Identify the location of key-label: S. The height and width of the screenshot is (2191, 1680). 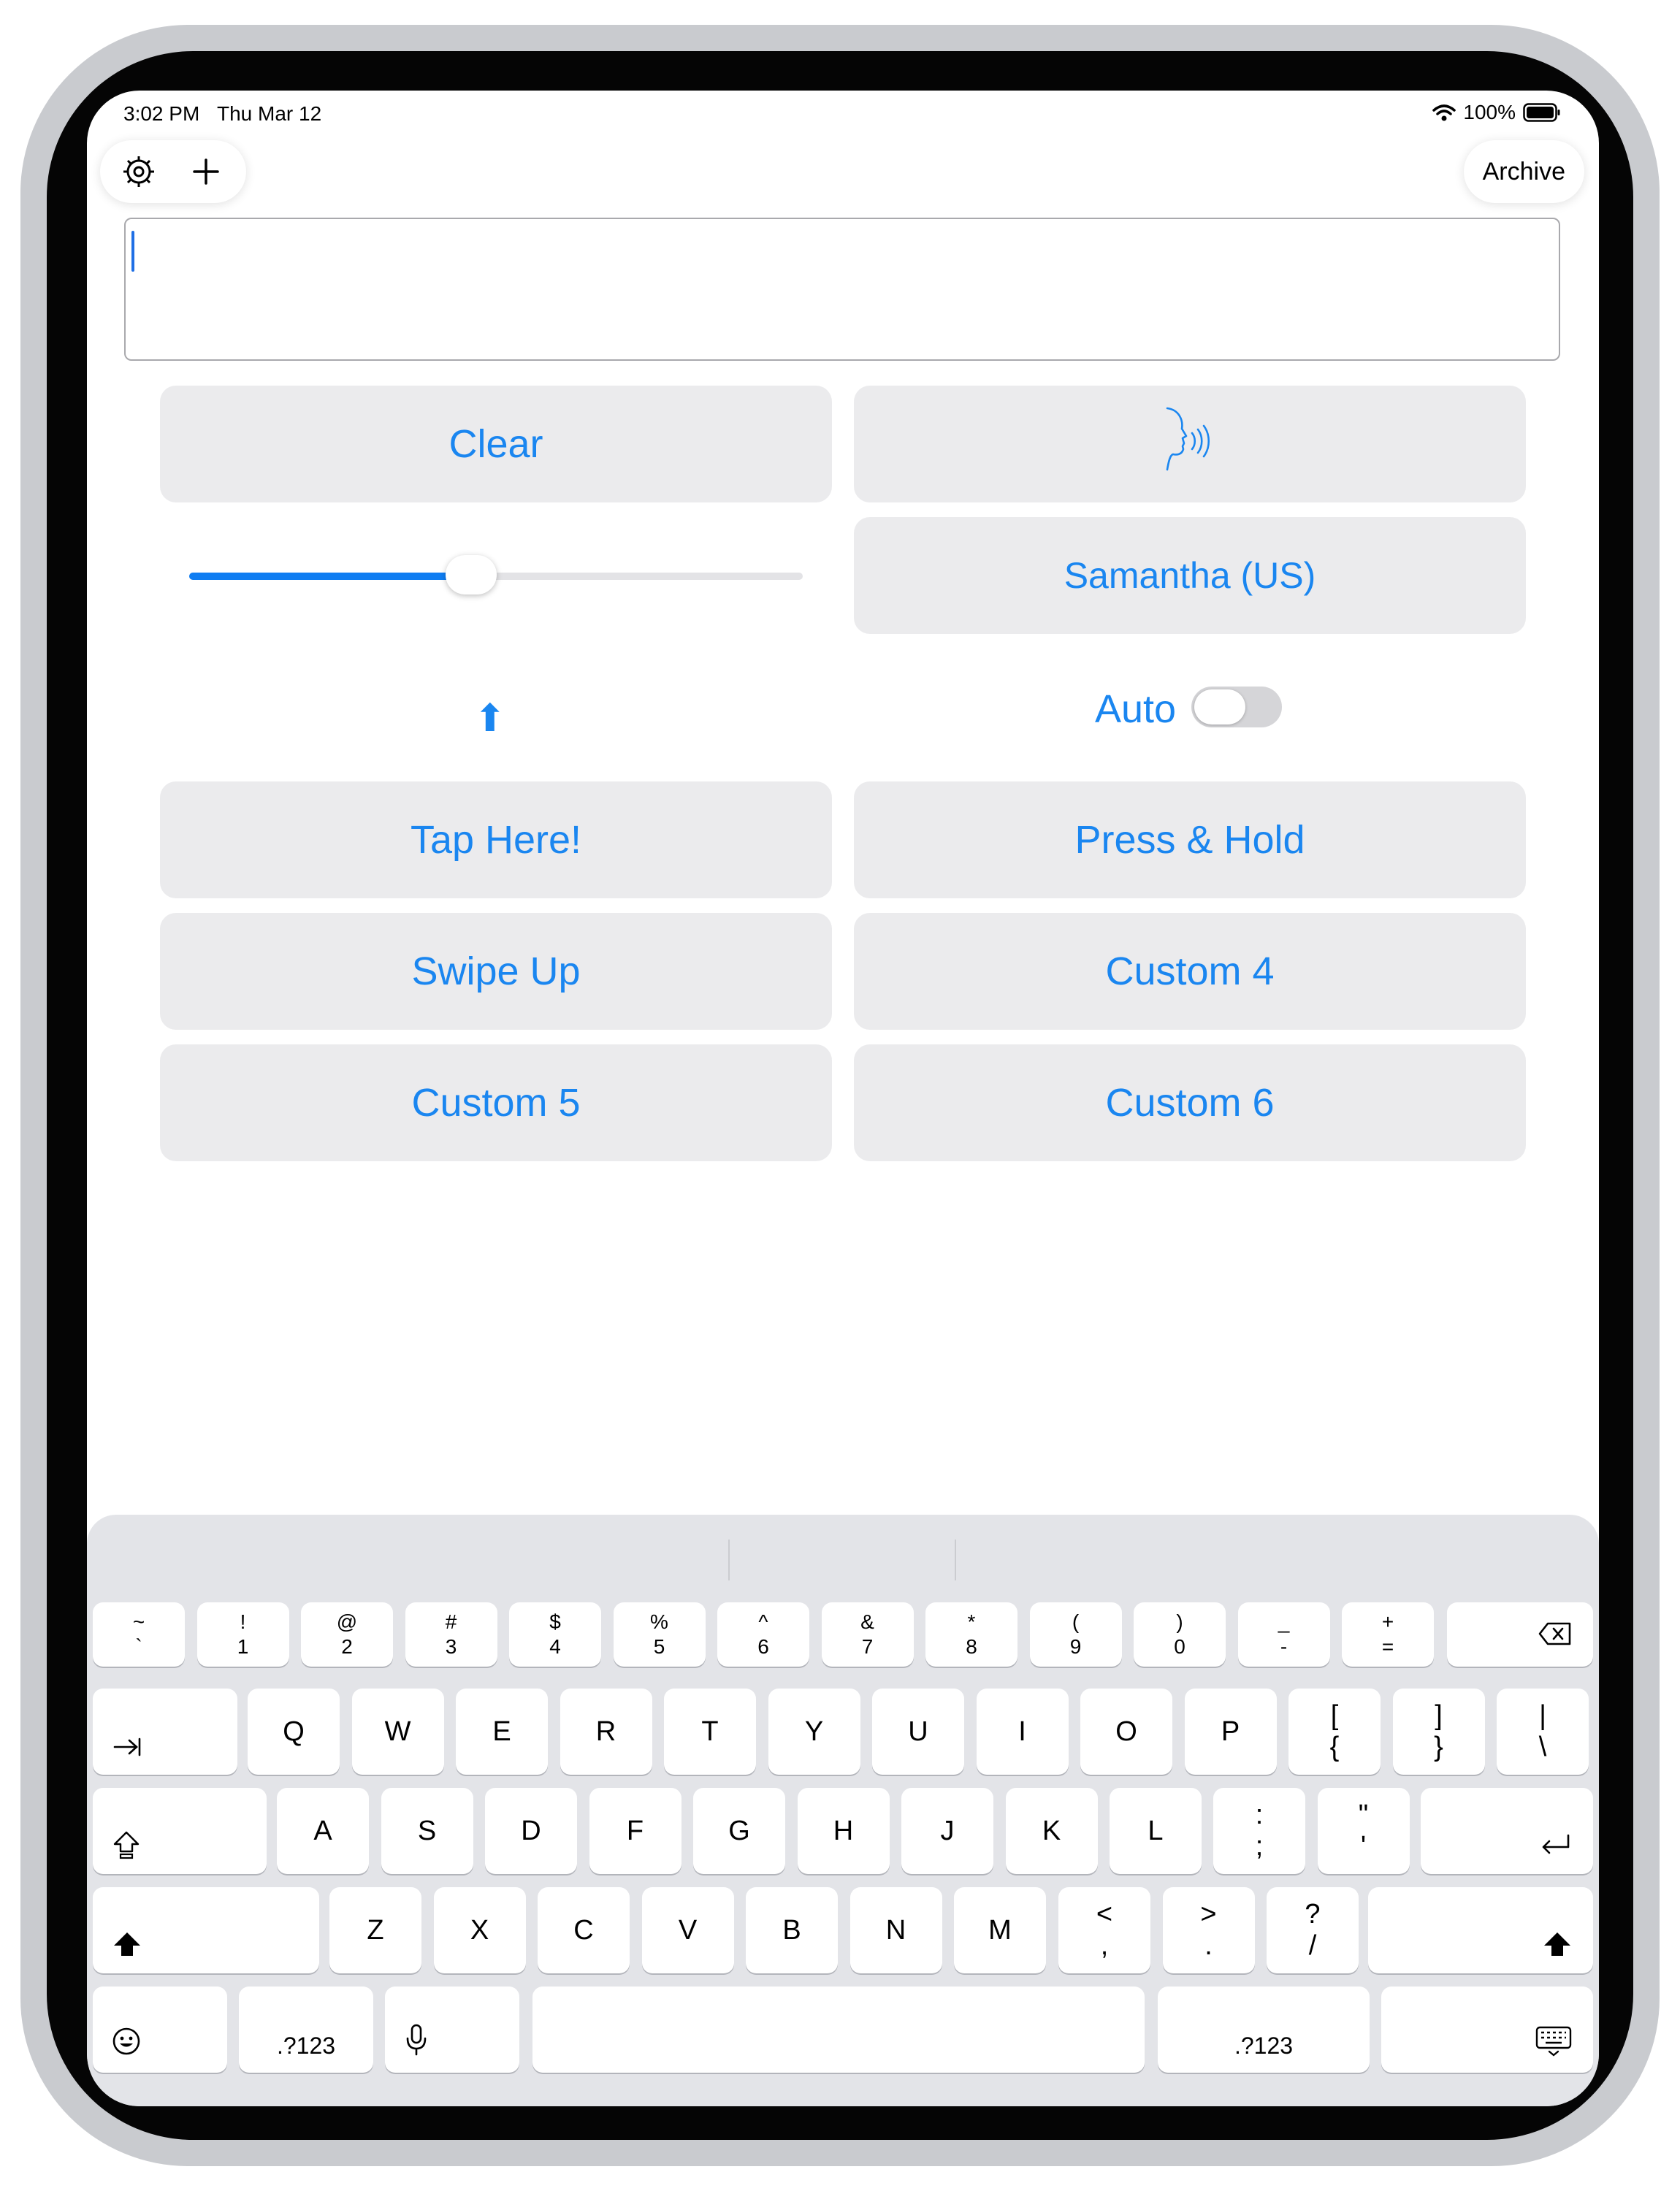
(427, 1830).